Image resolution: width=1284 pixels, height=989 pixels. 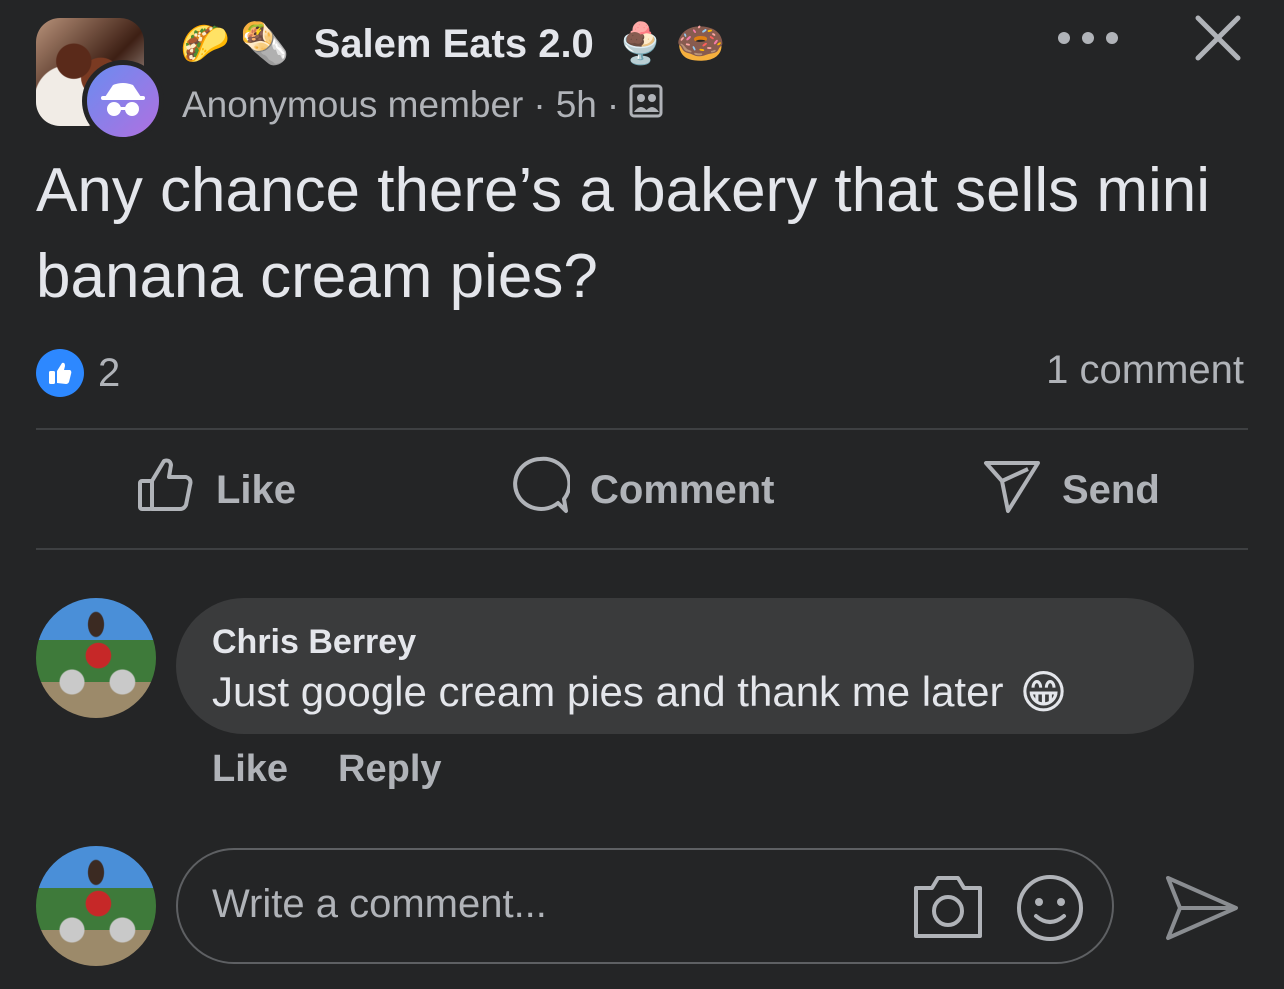 What do you see at coordinates (700, 44) in the screenshot?
I see `donut-emoji: 🍩` at bounding box center [700, 44].